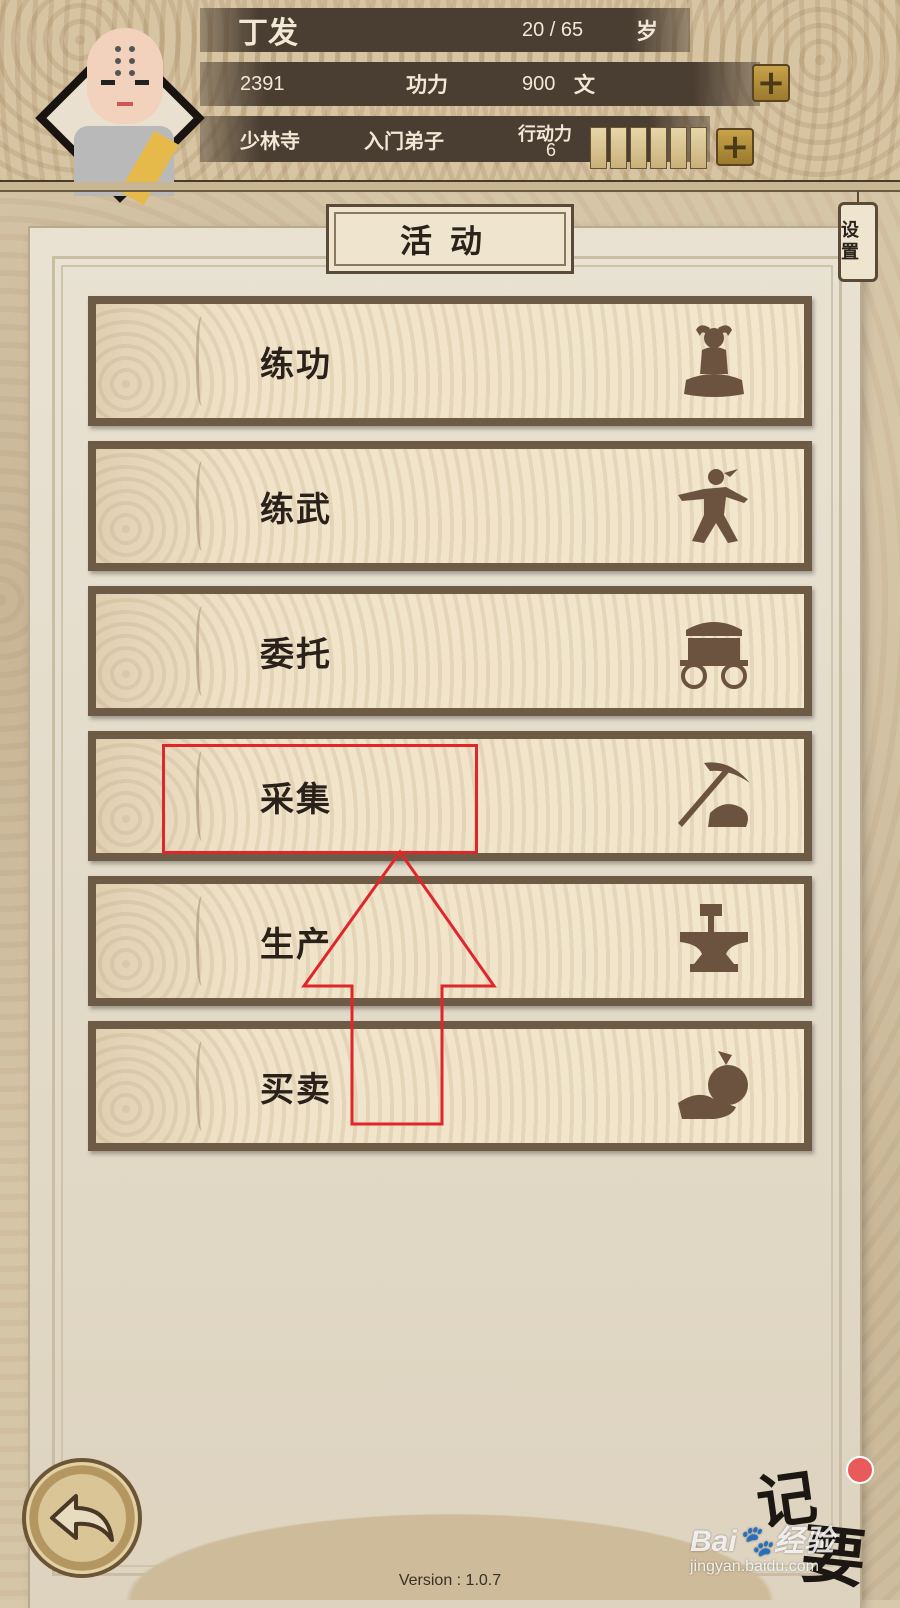  What do you see at coordinates (553, 29) in the screenshot?
I see `age-value: 20 / 65` at bounding box center [553, 29].